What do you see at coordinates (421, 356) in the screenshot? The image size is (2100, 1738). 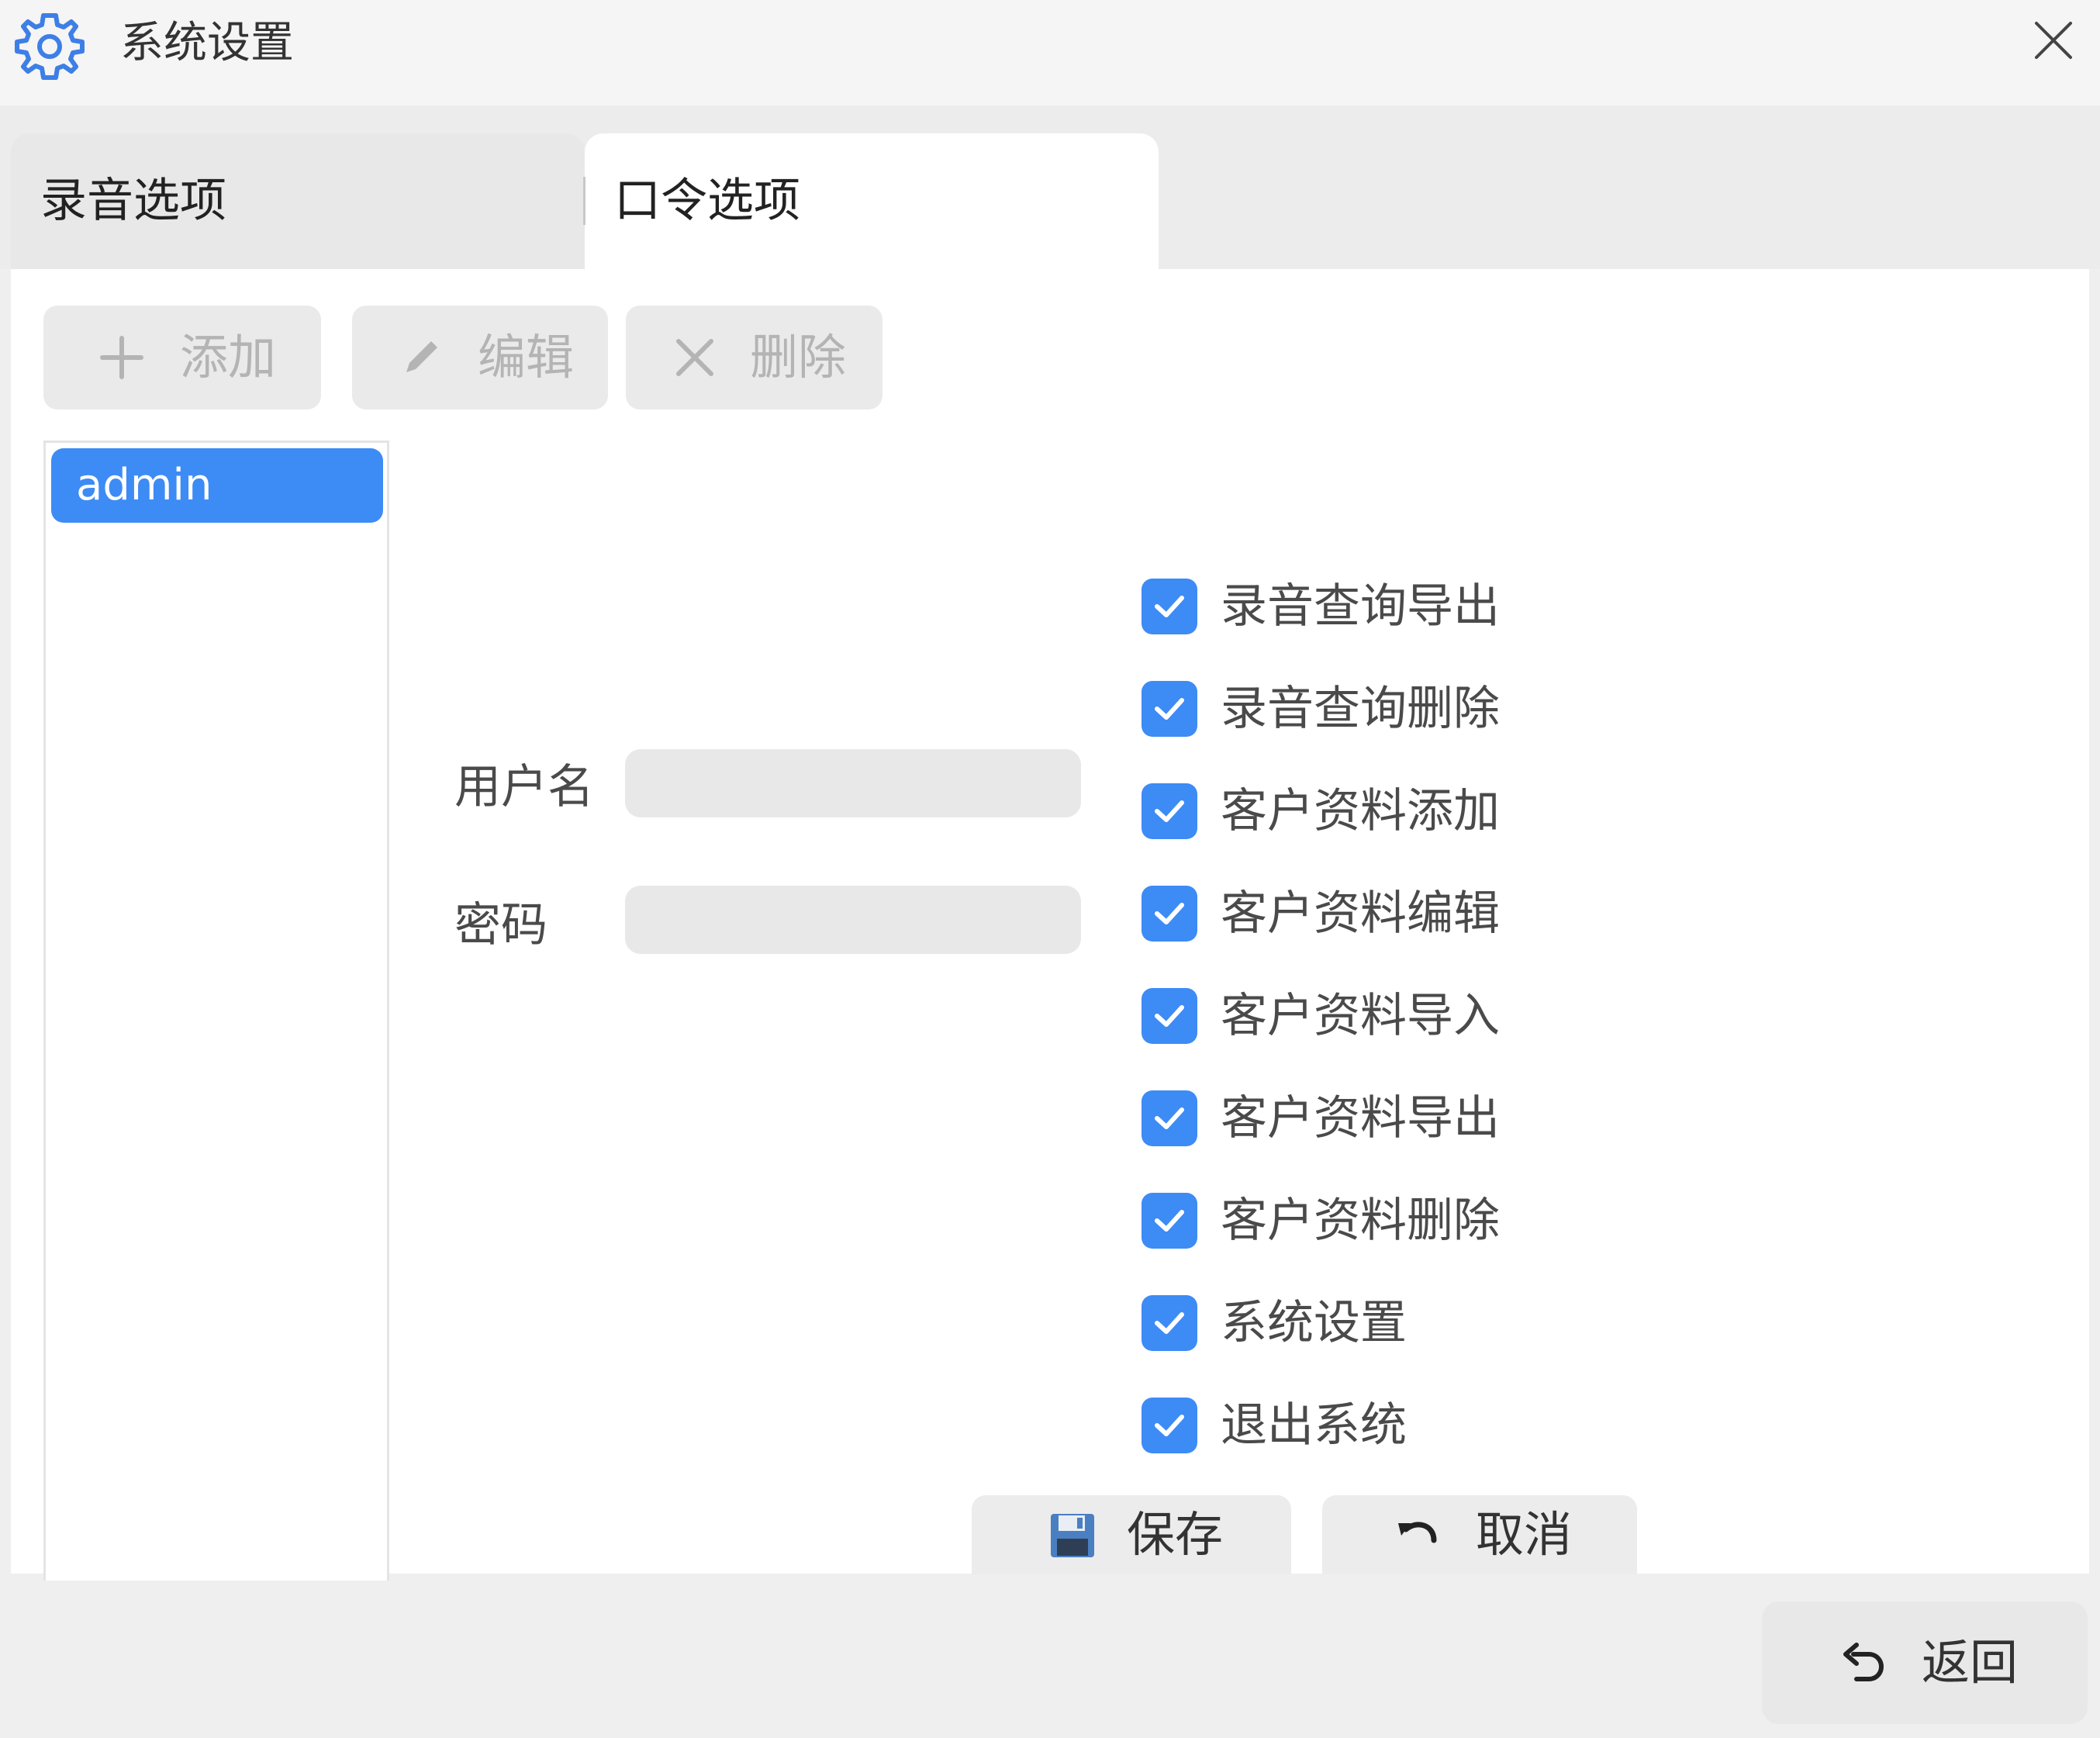 I see `pencil-icon` at bounding box center [421, 356].